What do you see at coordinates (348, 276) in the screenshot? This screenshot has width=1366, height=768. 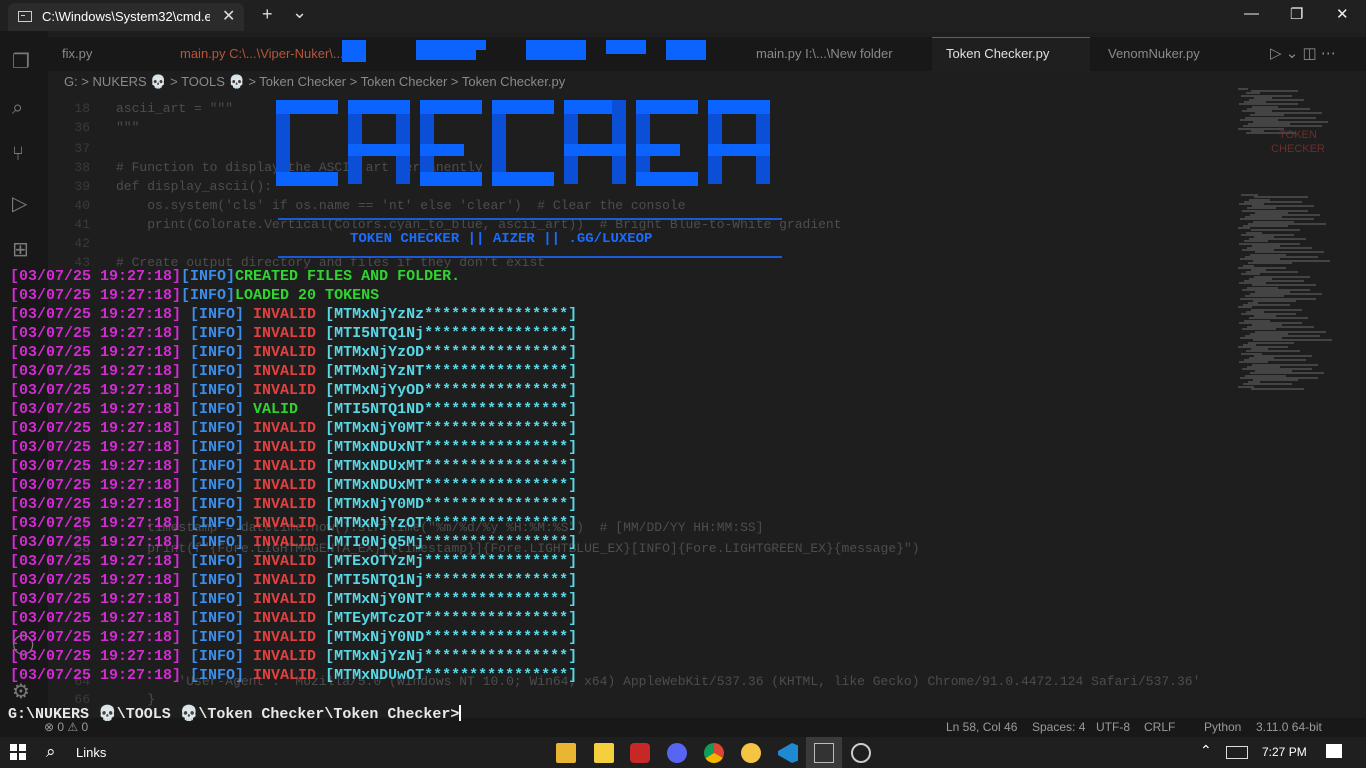 I see `log-status: CREATED FILES AND FOLDER.` at bounding box center [348, 276].